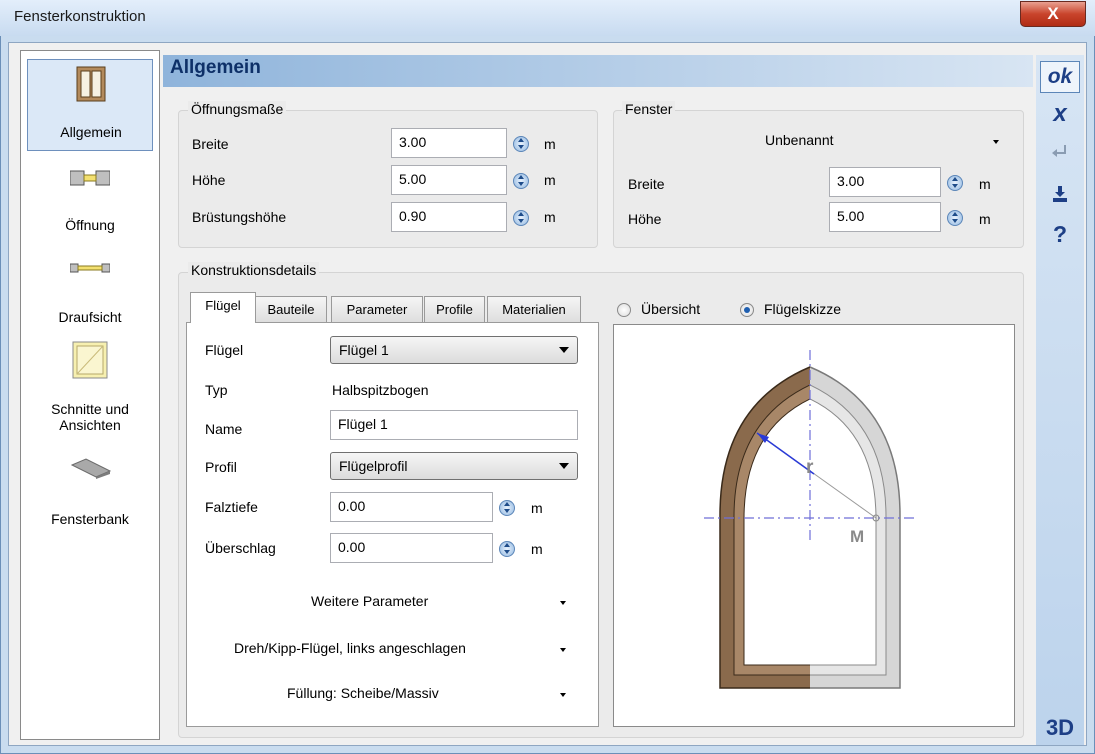  Describe the element at coordinates (547, 18) in the screenshot. I see `title-bar` at that location.